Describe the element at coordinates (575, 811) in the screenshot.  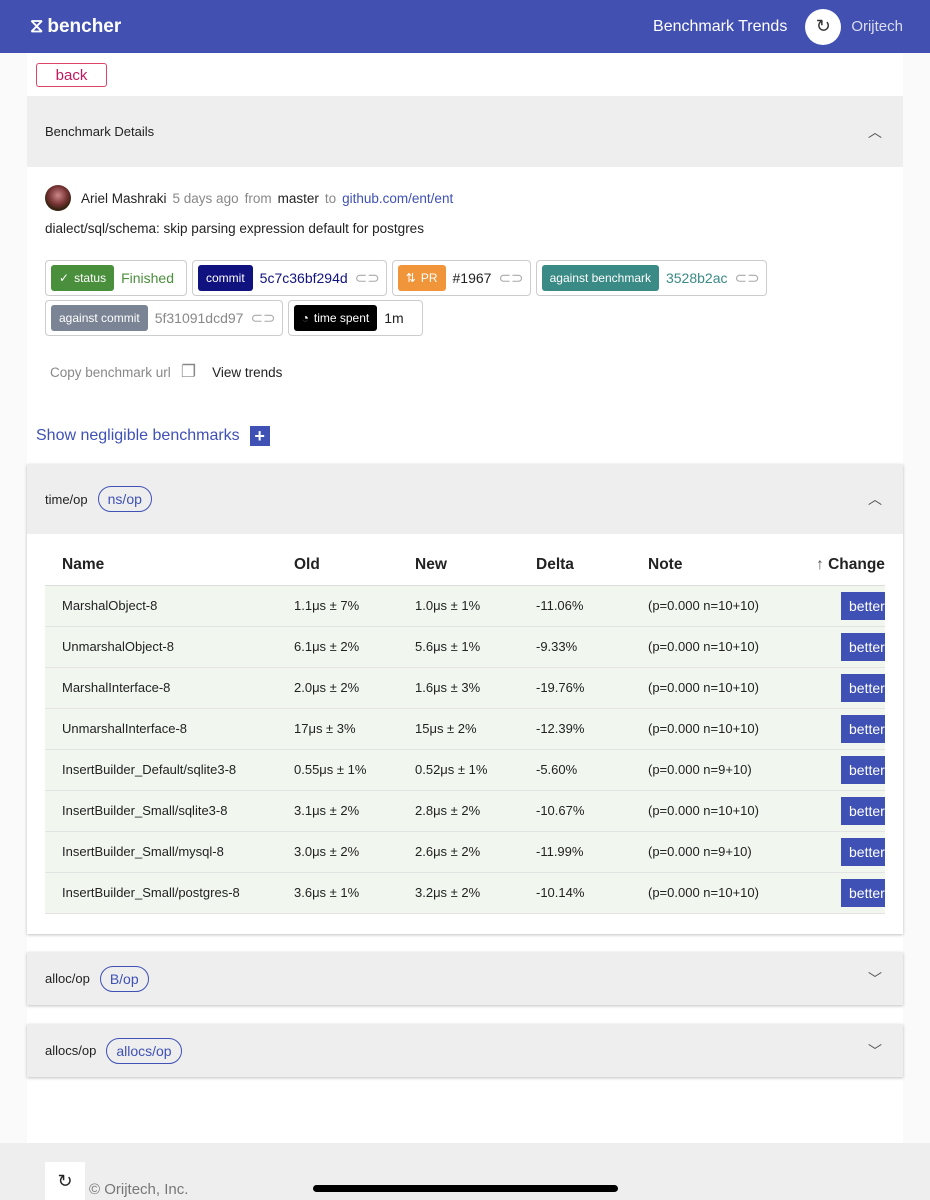
I see `cell-delta: -10.67%` at that location.